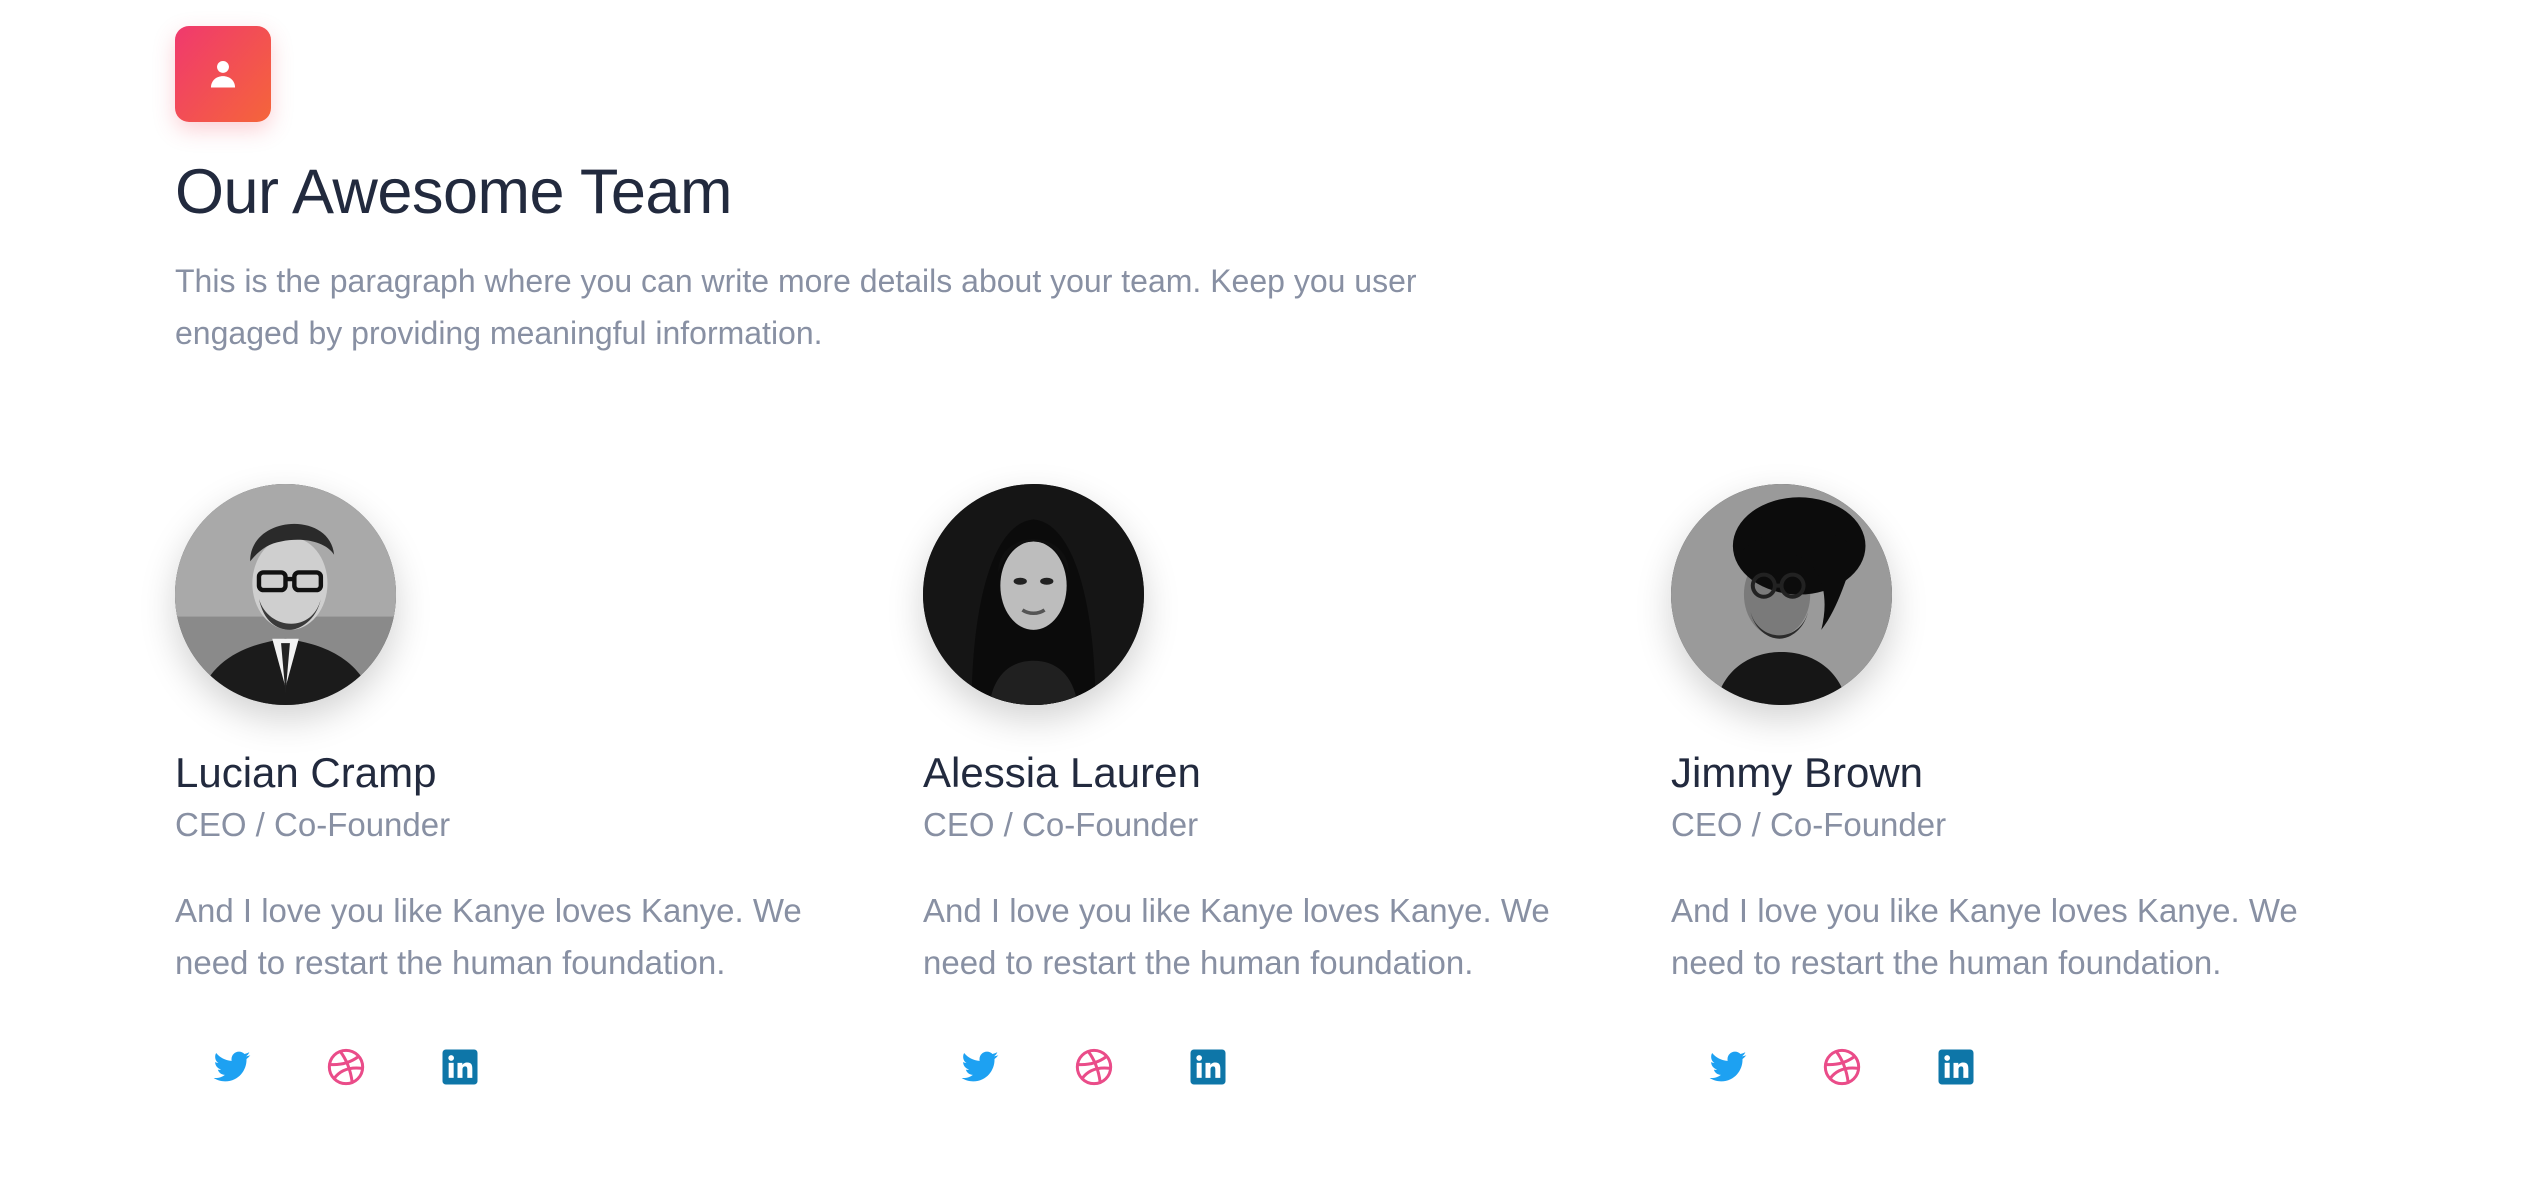 The height and width of the screenshot is (1188, 2536). Describe the element at coordinates (306, 772) in the screenshot. I see `member-name: Lucian Cramp` at that location.